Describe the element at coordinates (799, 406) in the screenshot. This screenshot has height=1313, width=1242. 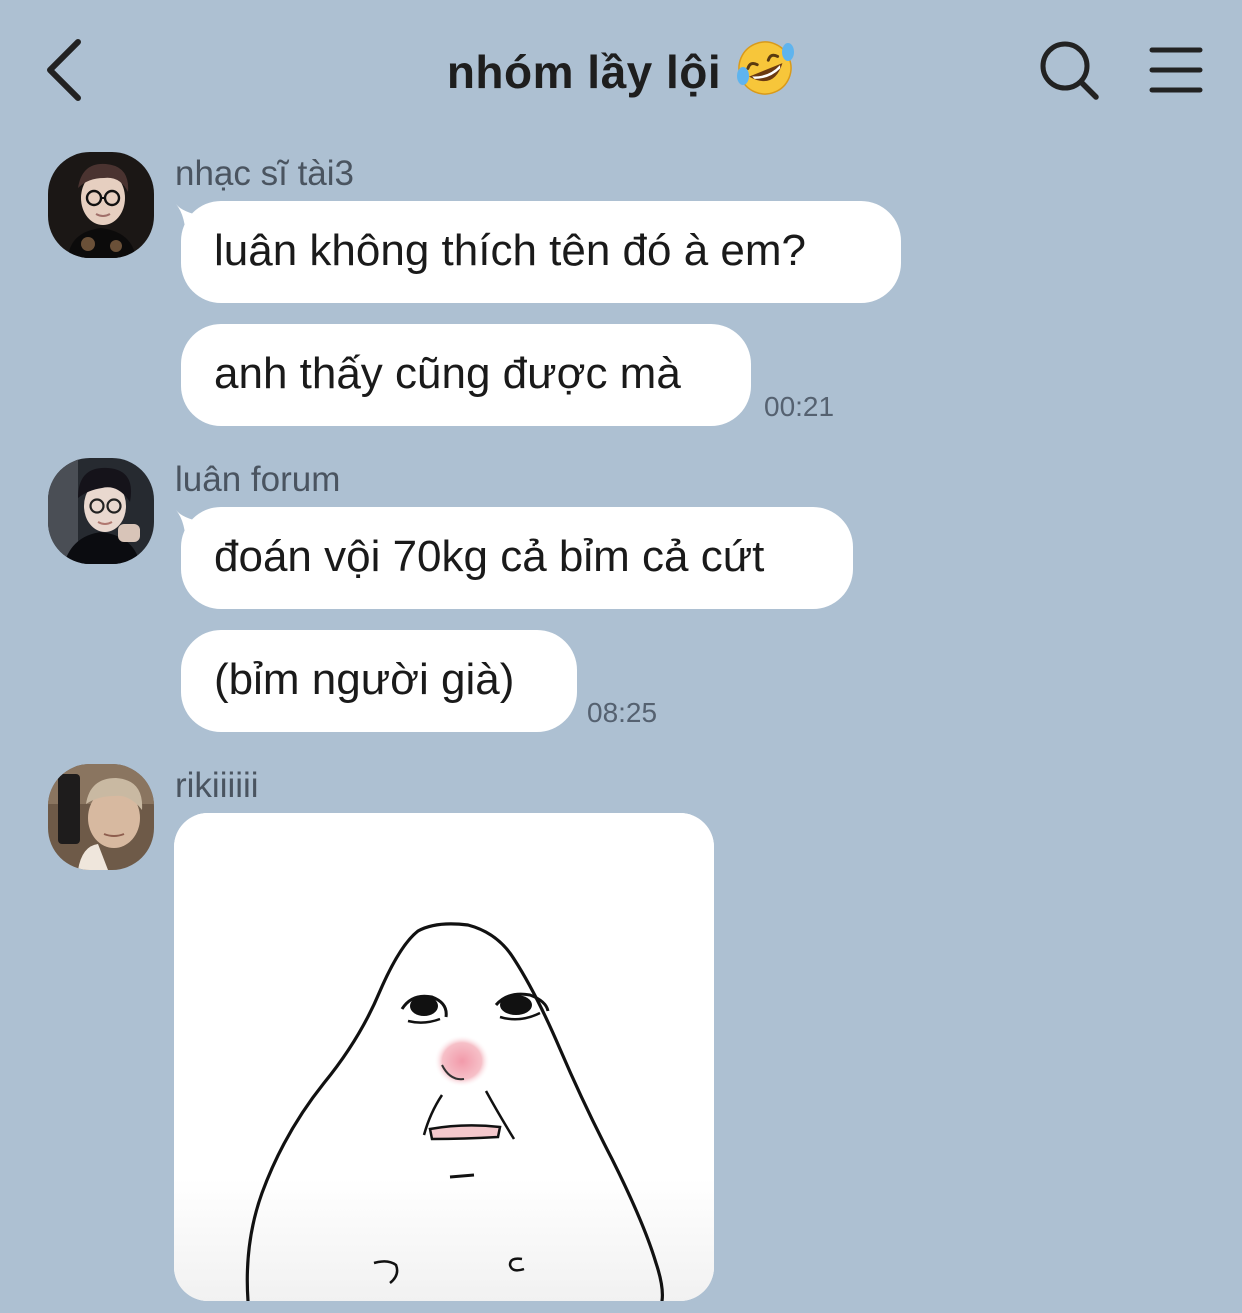
I see `message-timestamp: 00:21` at that location.